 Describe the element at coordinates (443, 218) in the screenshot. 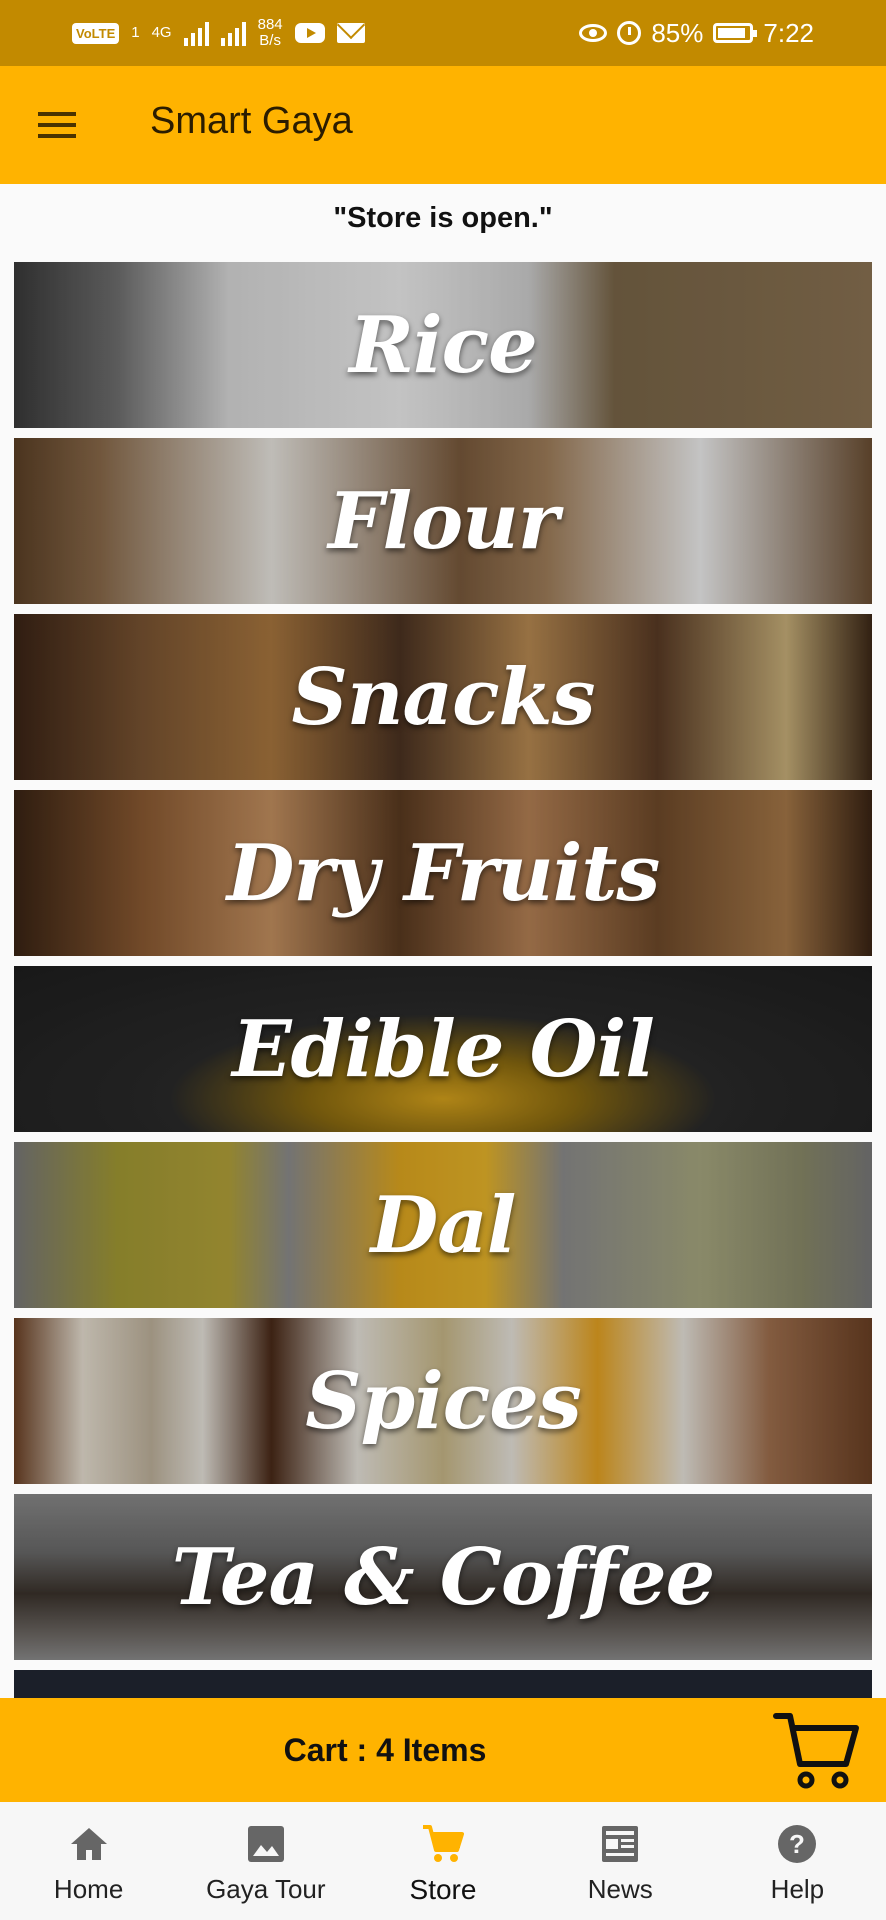

I see `store-status: "Store is open."` at that location.